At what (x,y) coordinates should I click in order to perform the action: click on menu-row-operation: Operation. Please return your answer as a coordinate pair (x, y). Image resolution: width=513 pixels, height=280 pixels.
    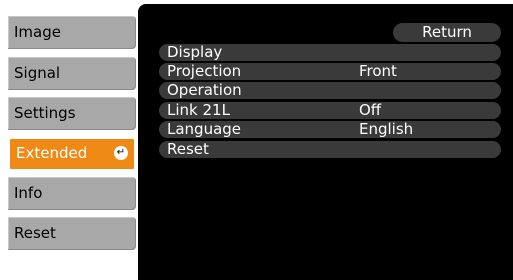
    Looking at the image, I should click on (330, 90).